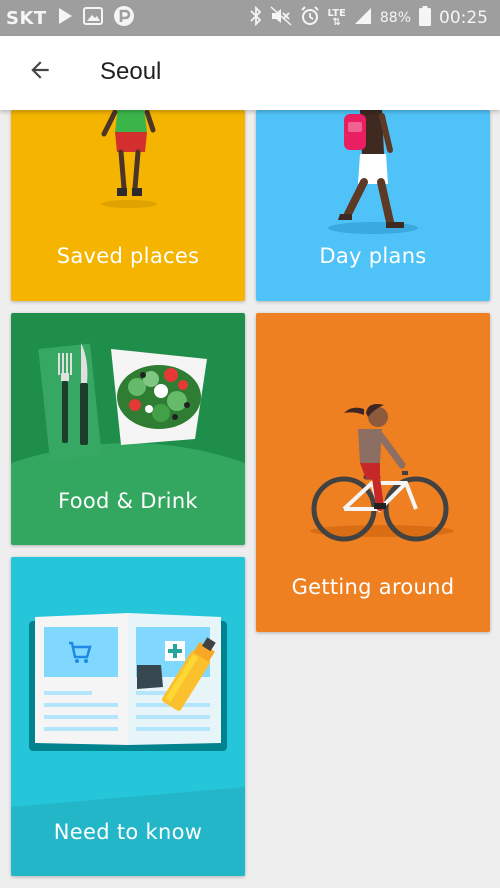 This screenshot has width=500, height=888. I want to click on saved-places-label: Saved places, so click(128, 256).